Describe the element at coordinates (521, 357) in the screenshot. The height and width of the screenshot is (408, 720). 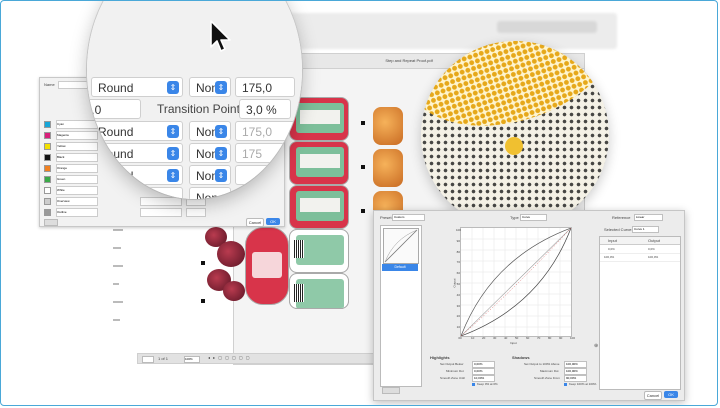
I see `shadows-title: Shadows` at that location.